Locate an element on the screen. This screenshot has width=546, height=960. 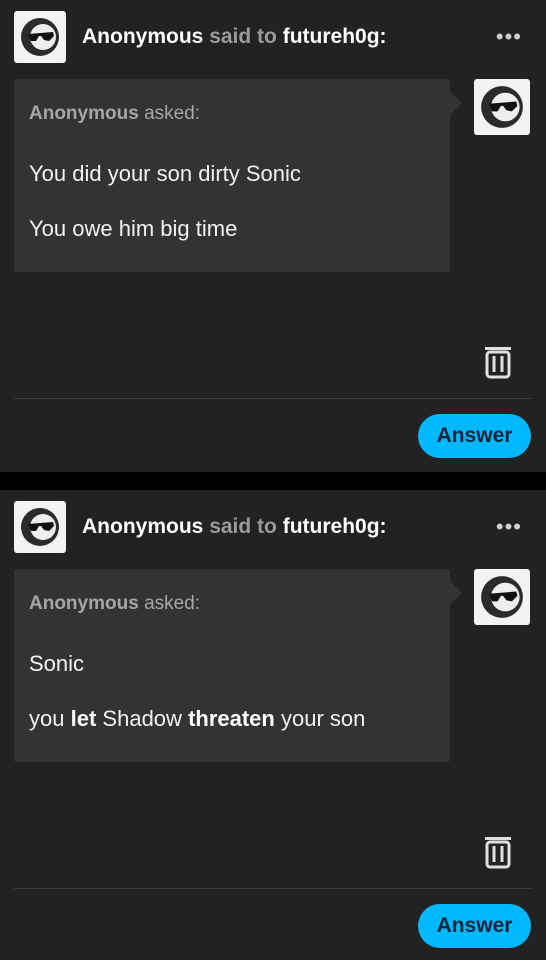
question-line: Sonic is located at coordinates (57, 663).